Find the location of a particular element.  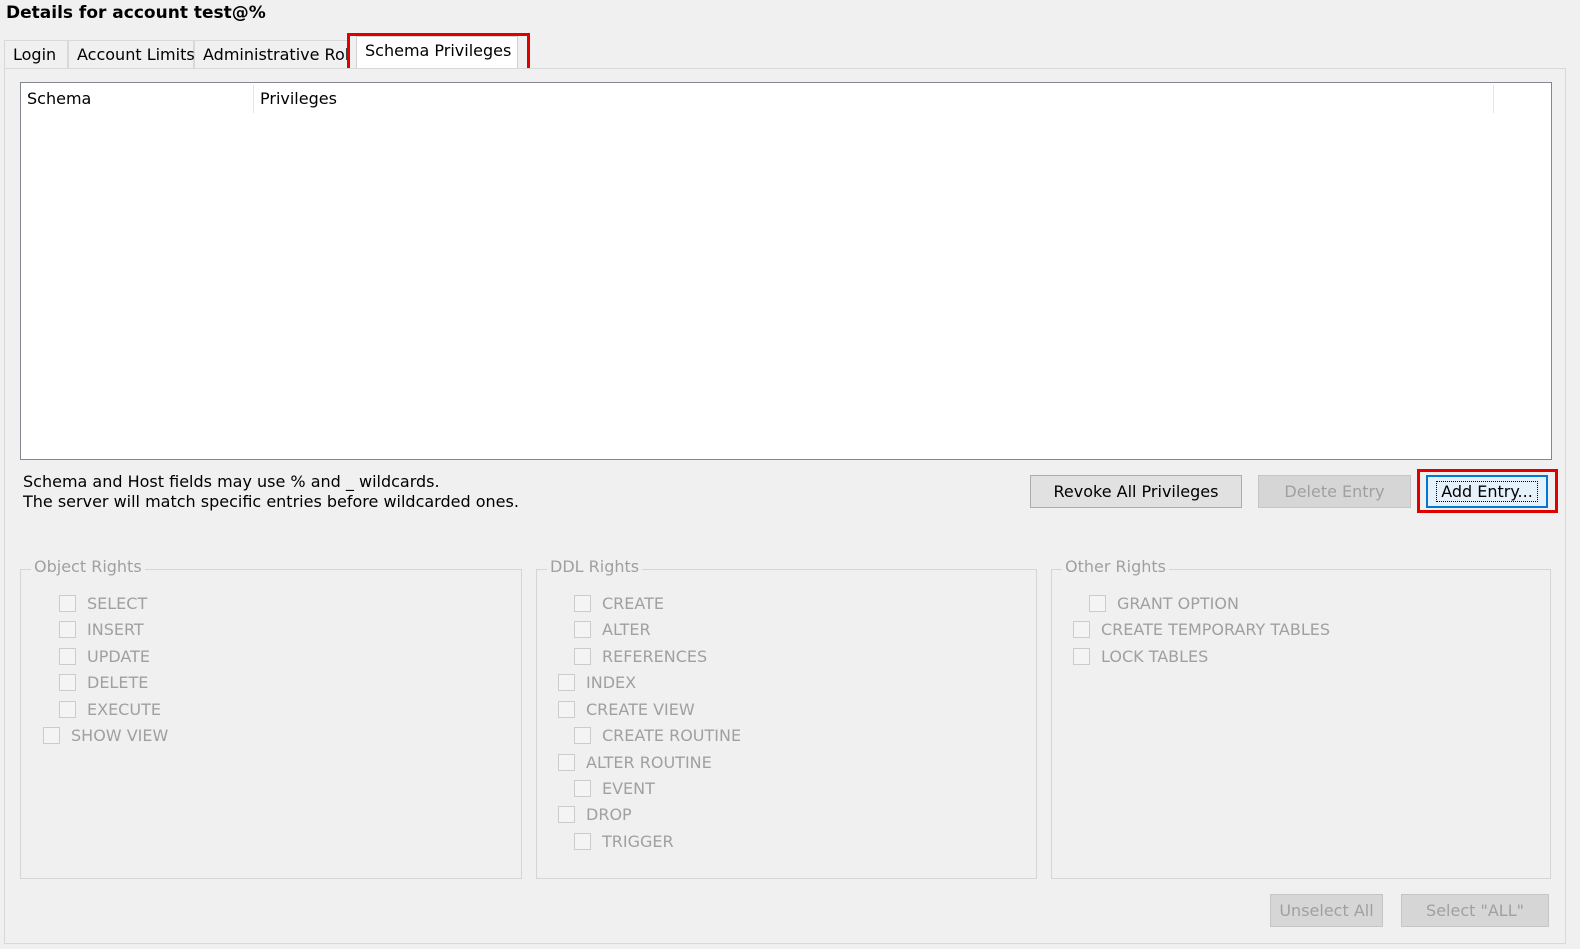

checkbox-label: CREATE TEMPORARY TABLES is located at coordinates (1215, 629).